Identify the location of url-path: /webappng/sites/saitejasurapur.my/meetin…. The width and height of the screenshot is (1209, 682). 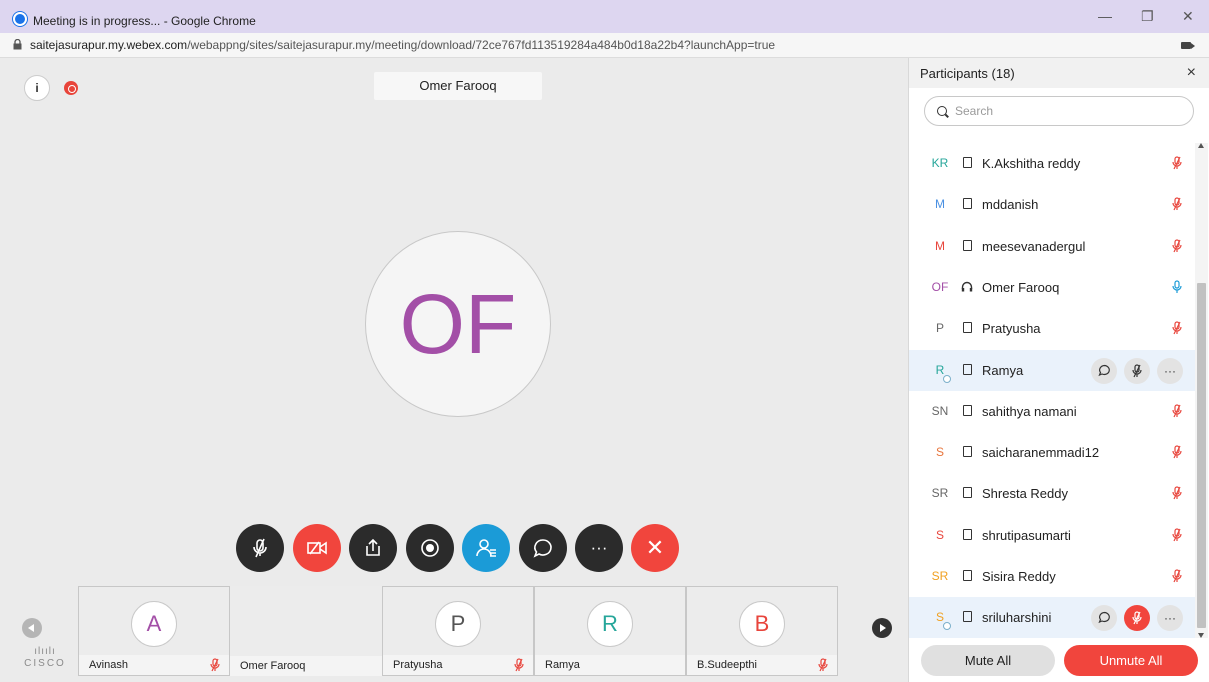
(481, 45).